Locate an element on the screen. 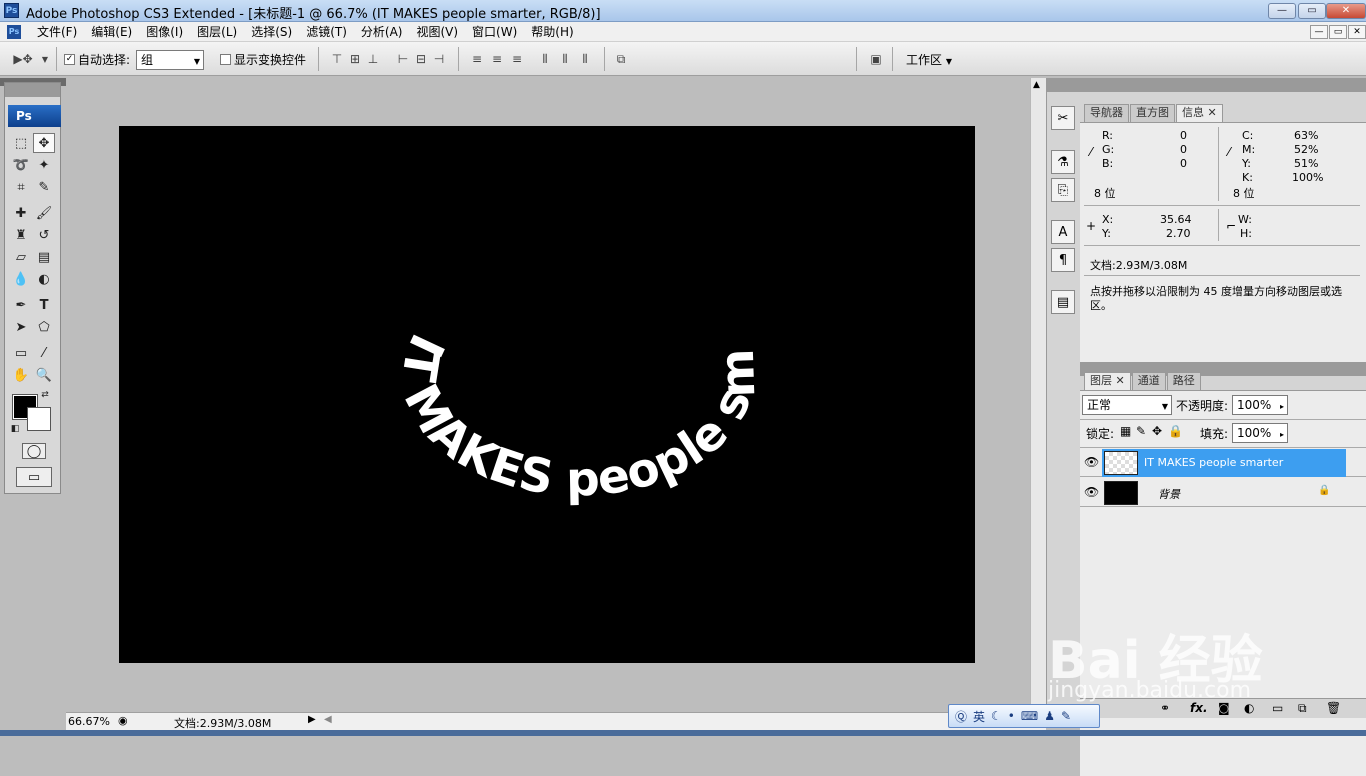 The image size is (1366, 776). auto-select-dropdown: 组 ▼ is located at coordinates (170, 60).